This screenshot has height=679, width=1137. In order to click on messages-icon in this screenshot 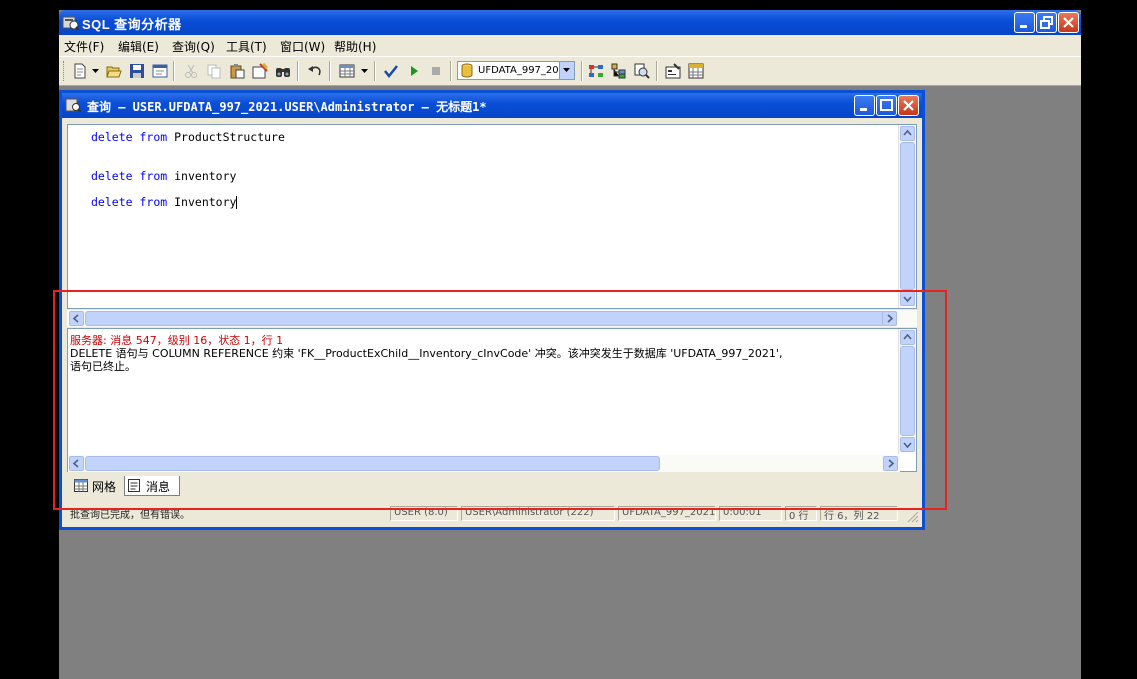, I will do `click(134, 485)`.